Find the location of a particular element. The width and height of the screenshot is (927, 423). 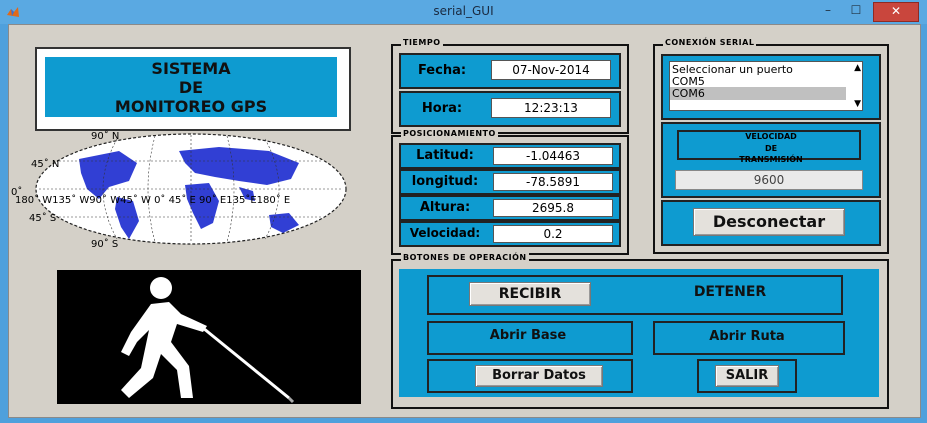

map-lat-45s: 45˚ S is located at coordinates (43, 218).